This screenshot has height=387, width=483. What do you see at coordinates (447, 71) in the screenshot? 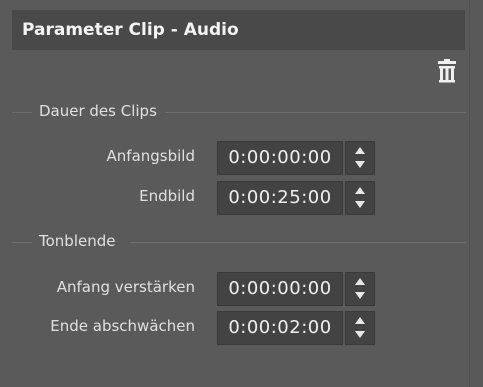
I see `trash-icon` at bounding box center [447, 71].